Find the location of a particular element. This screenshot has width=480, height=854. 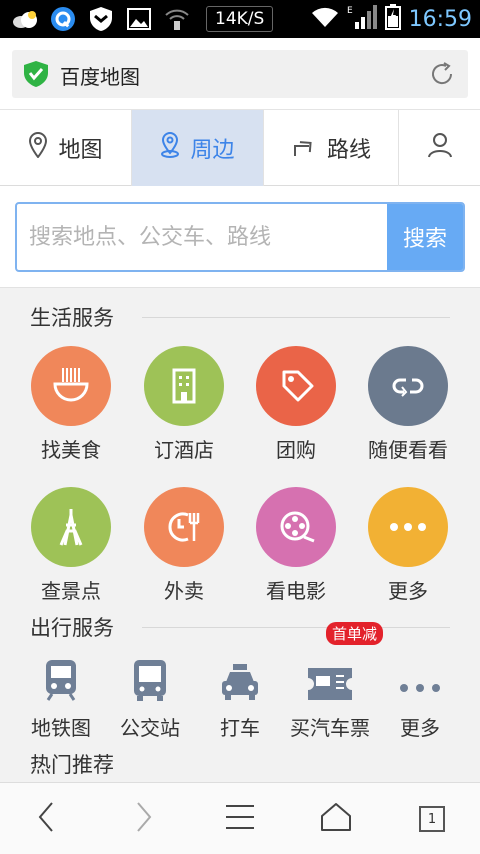

service-label: 随便看看 is located at coordinates (408, 450).